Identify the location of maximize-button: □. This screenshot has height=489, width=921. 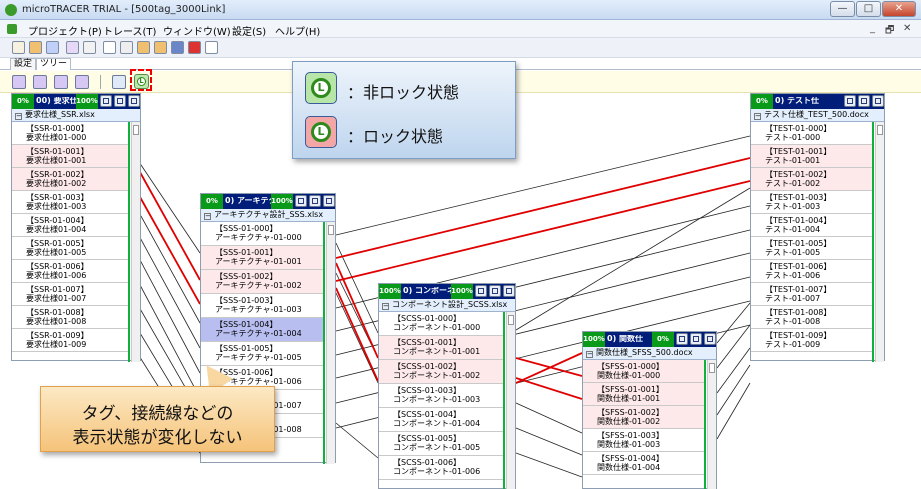
(868, 9).